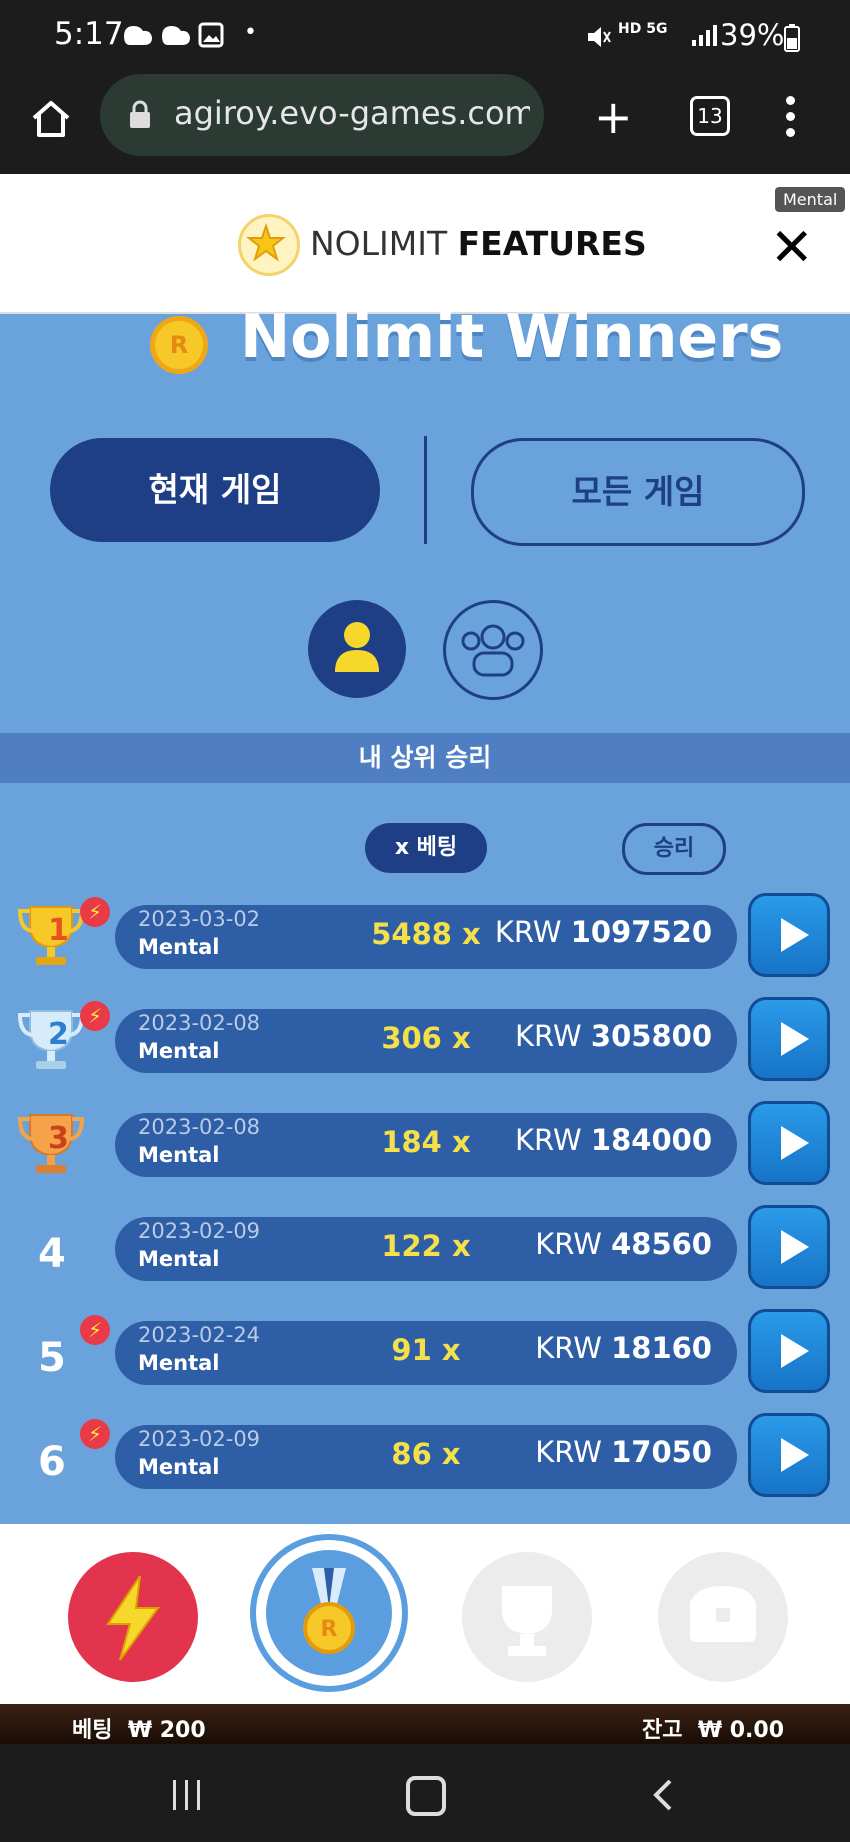 This screenshot has height=1842, width=850. I want to click on feature-nav: R, so click(425, 1614).